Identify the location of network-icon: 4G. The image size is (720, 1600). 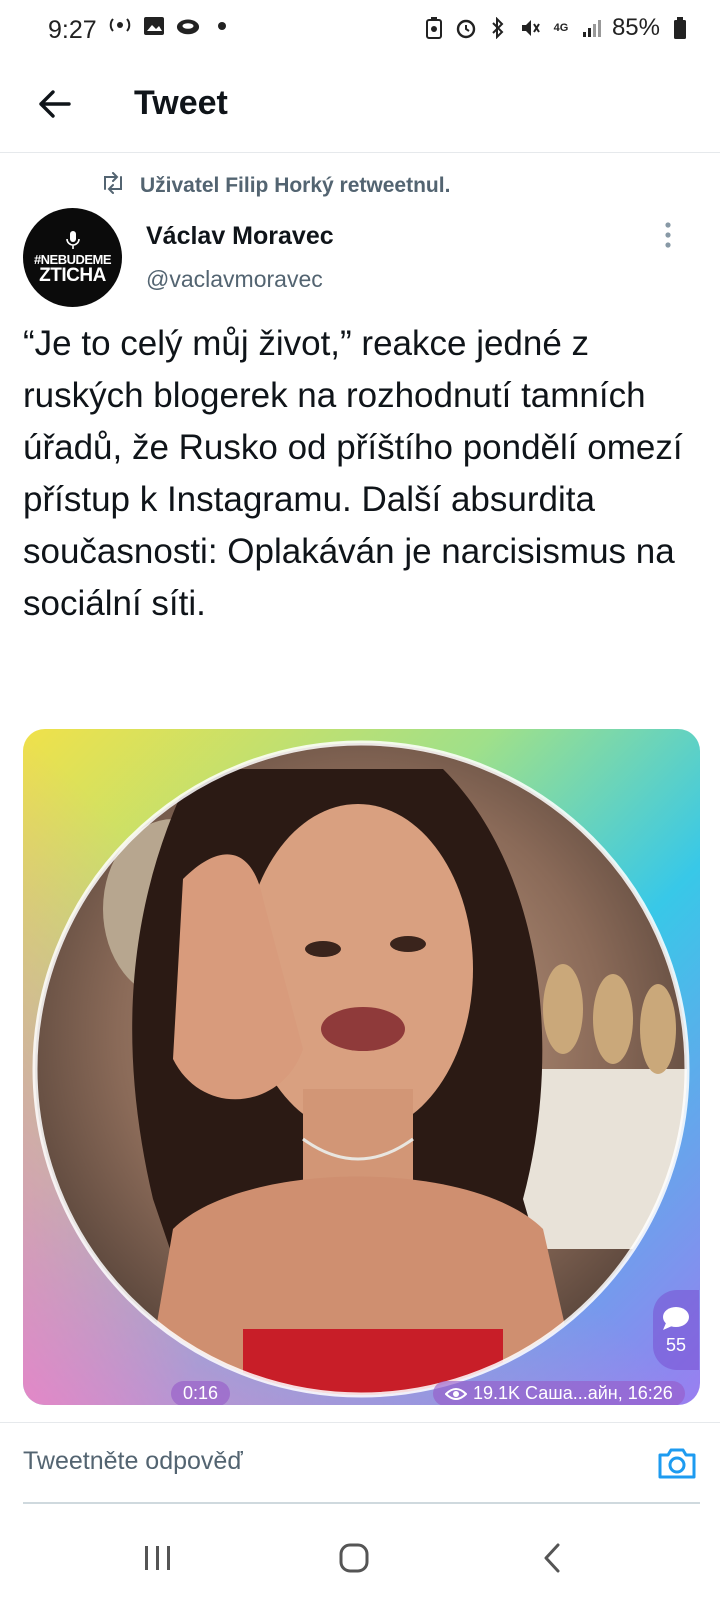
(561, 28).